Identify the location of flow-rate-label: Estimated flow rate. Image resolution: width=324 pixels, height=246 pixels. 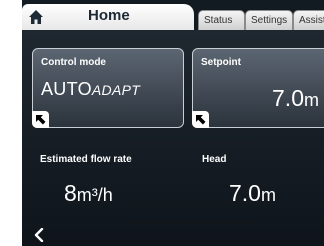
(86, 159).